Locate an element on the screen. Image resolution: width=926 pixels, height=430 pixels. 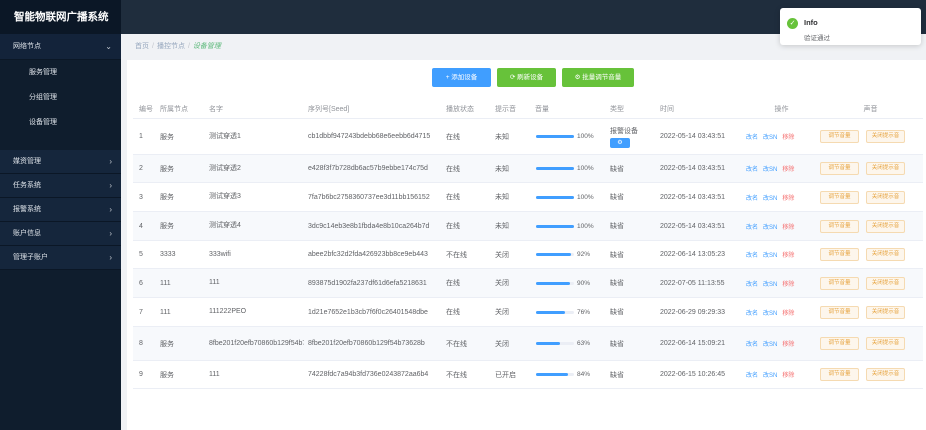
info-toast: ✓ Info 验证通过 is located at coordinates (850, 26).